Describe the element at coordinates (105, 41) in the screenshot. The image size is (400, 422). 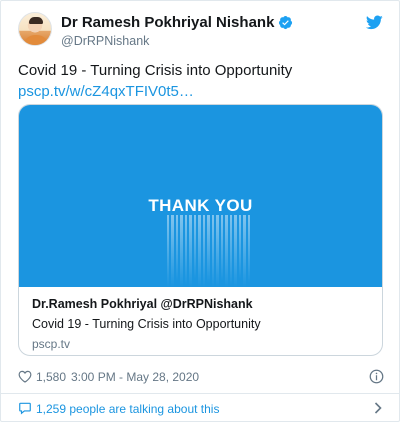
I see `author-handle: @DrRPNishank` at that location.